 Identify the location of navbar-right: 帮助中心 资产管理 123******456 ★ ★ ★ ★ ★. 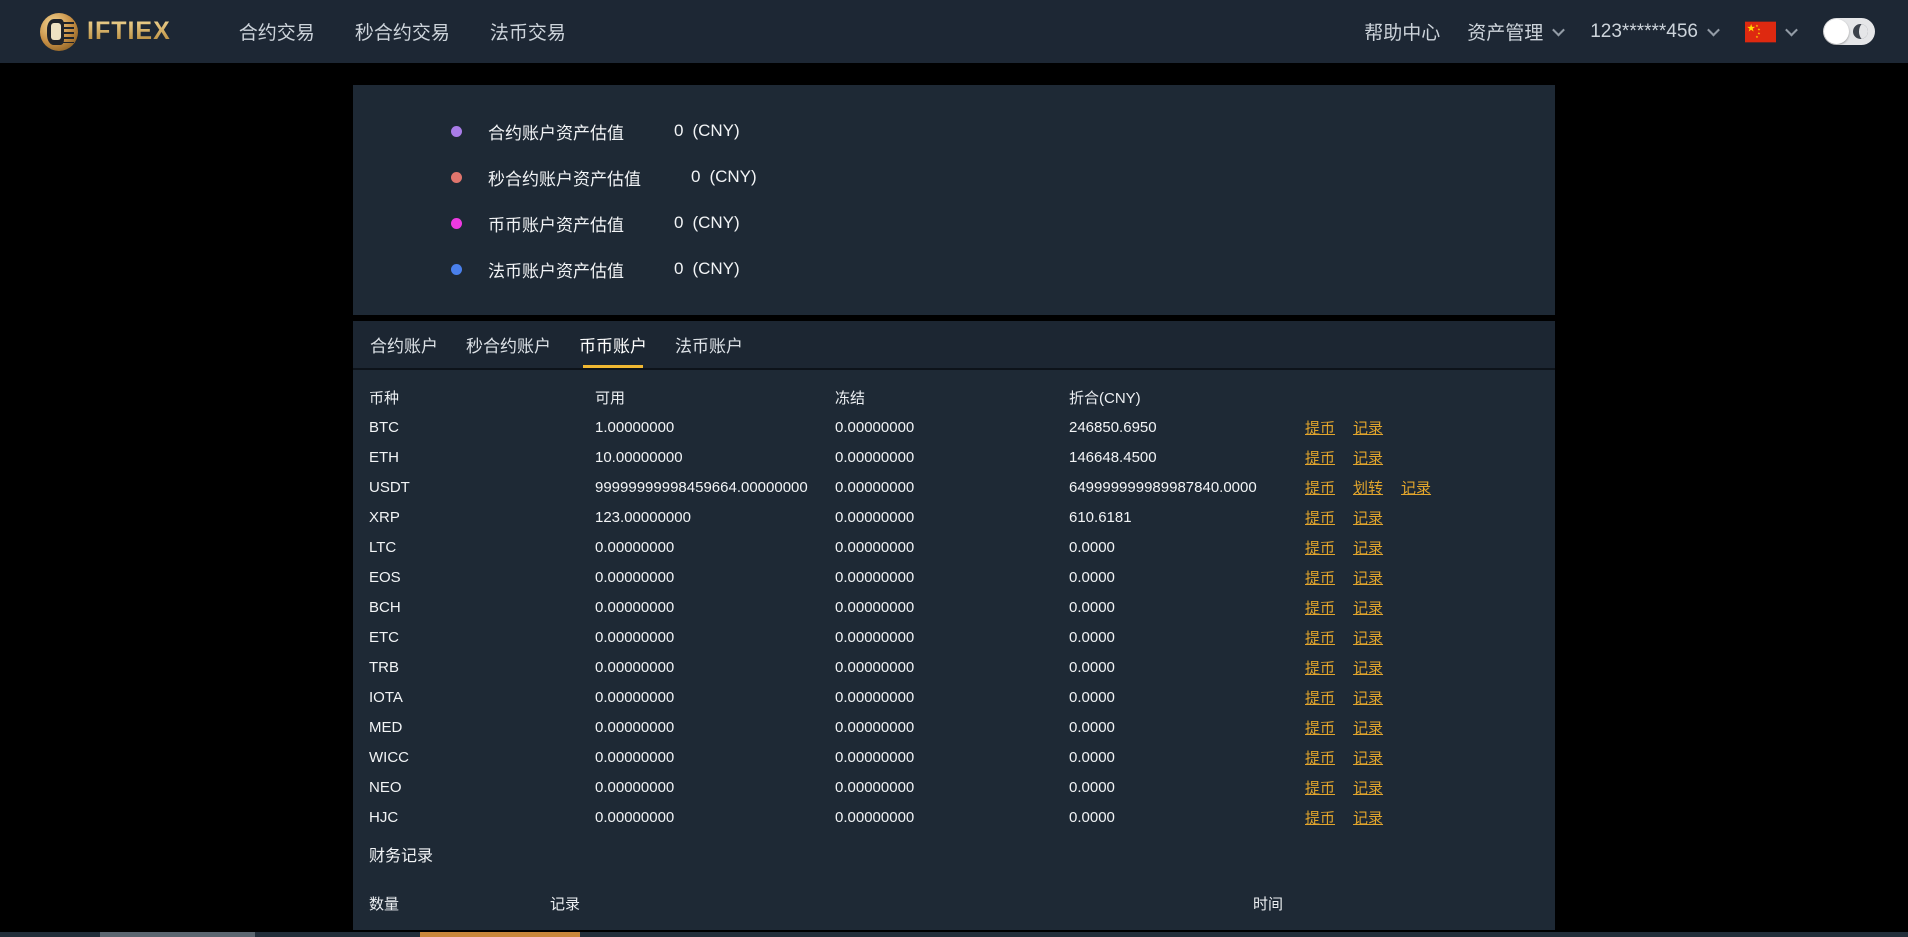
(1619, 31).